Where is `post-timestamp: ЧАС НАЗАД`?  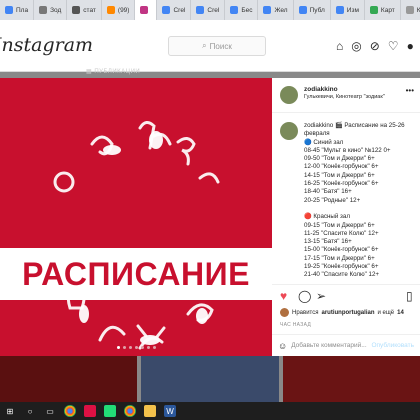
post-timestamp: ЧАС НАЗАД is located at coordinates (295, 325).